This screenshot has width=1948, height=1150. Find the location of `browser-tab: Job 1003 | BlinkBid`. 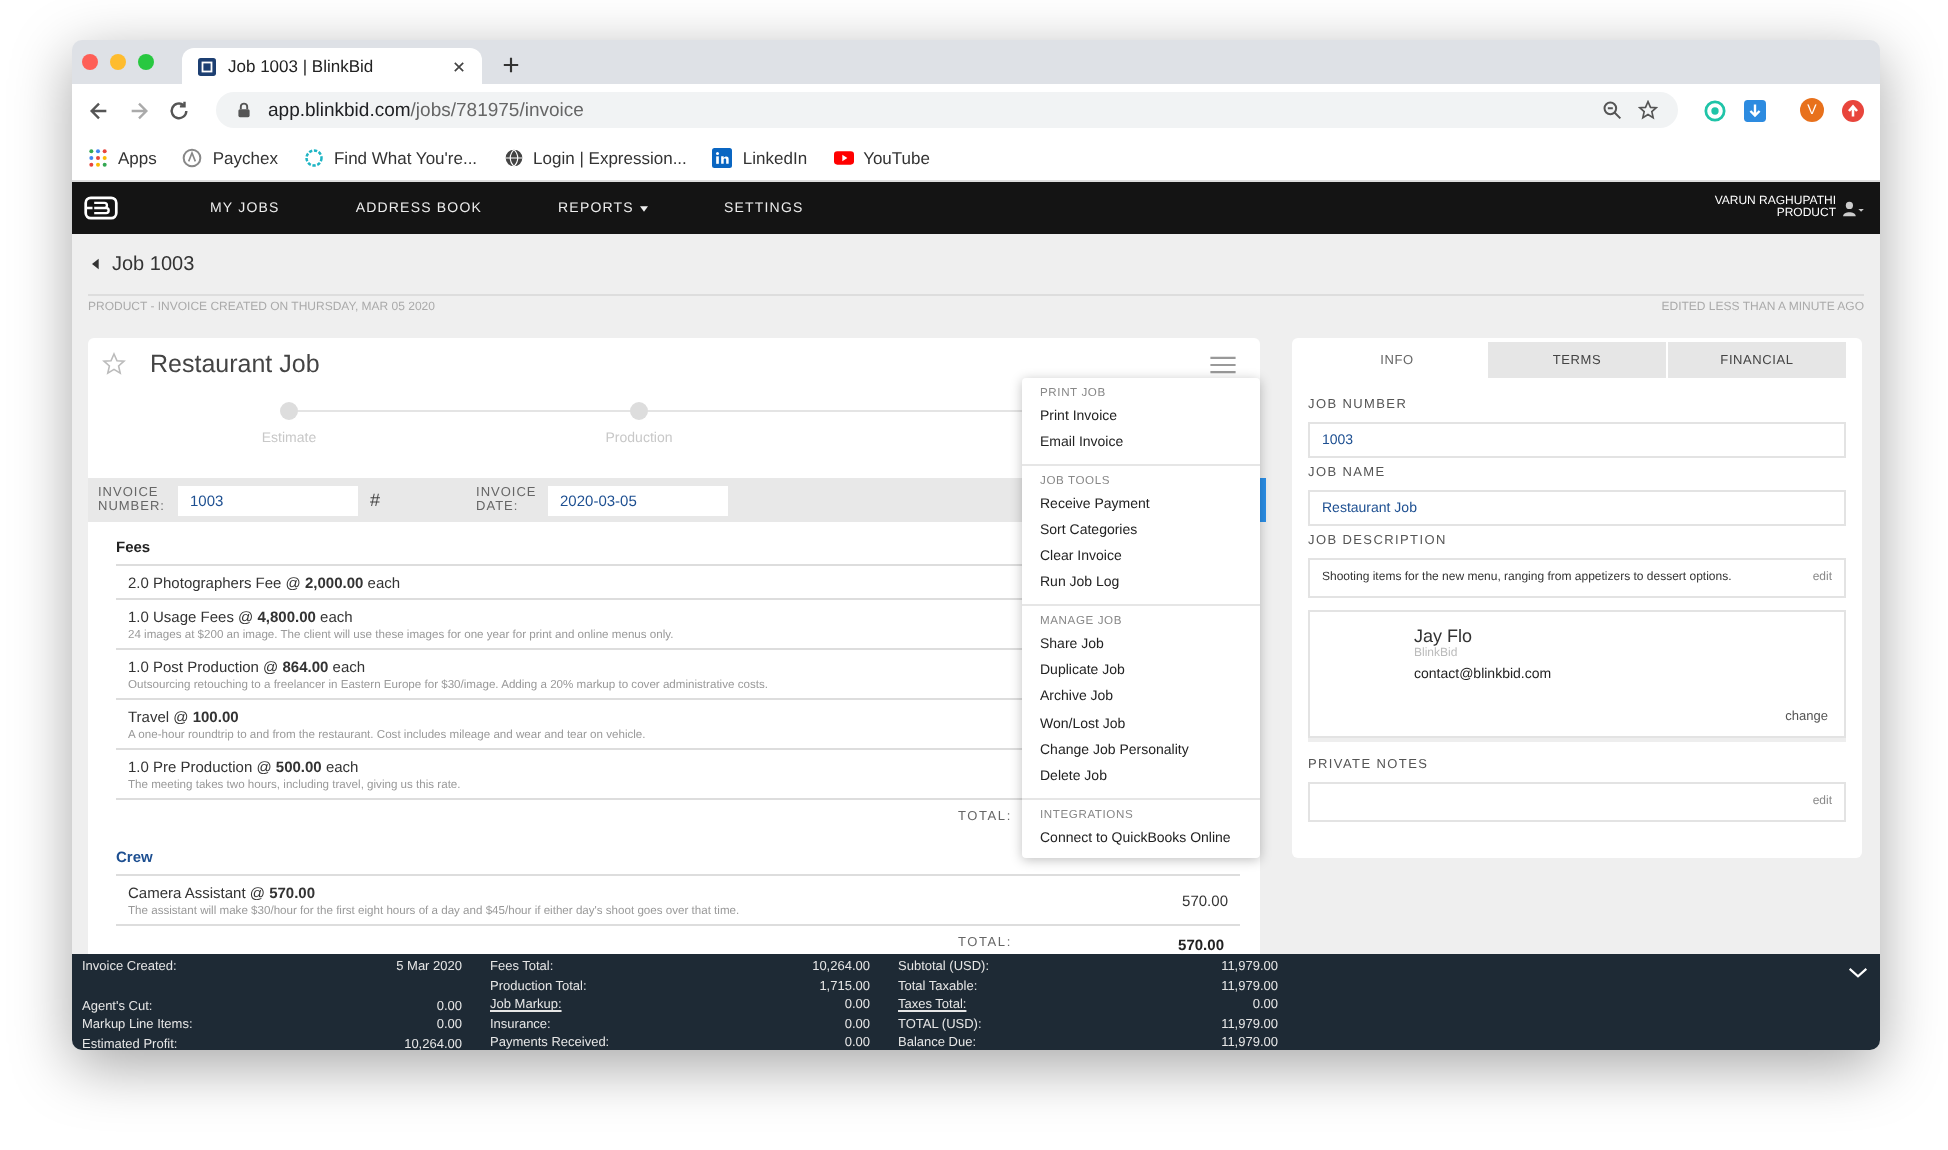

browser-tab: Job 1003 | BlinkBid is located at coordinates (332, 66).